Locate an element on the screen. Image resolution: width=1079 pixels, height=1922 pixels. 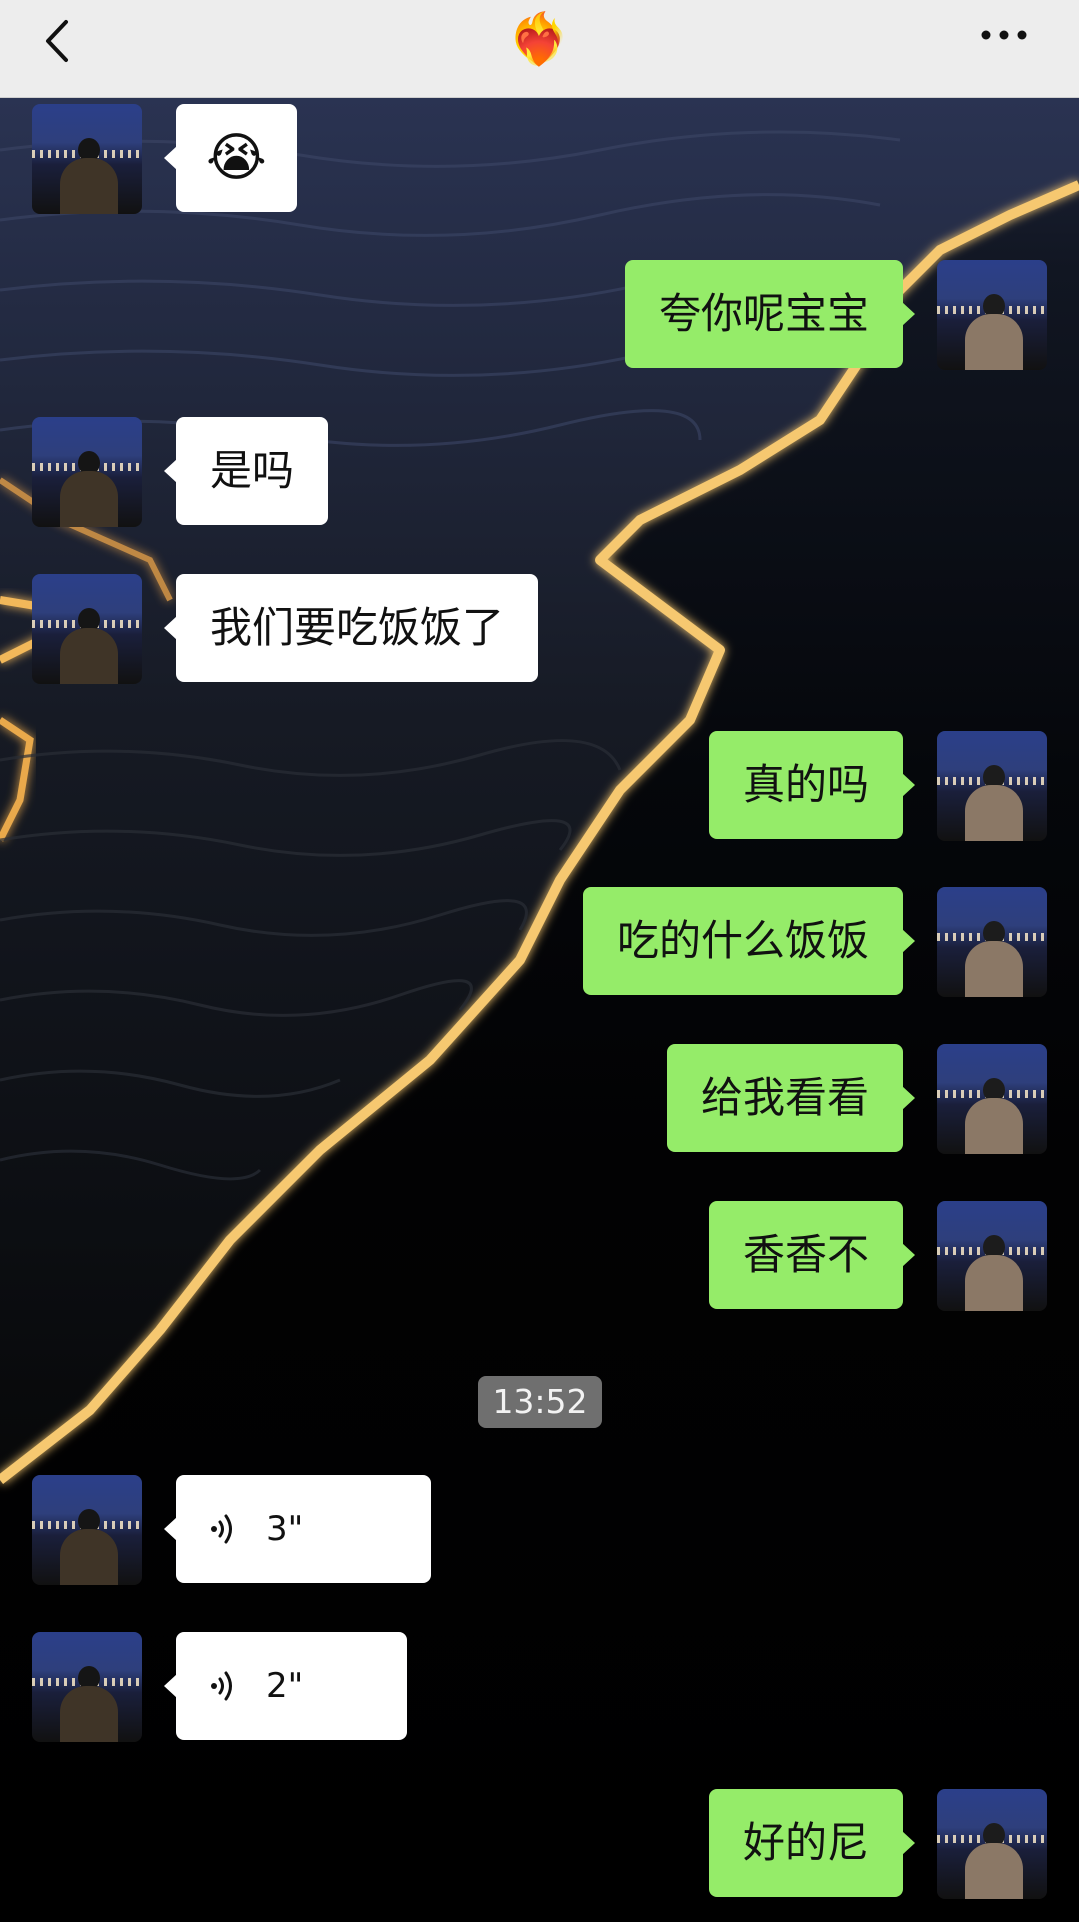
crying-face-emoji: 😭 is located at coordinates (236, 158).